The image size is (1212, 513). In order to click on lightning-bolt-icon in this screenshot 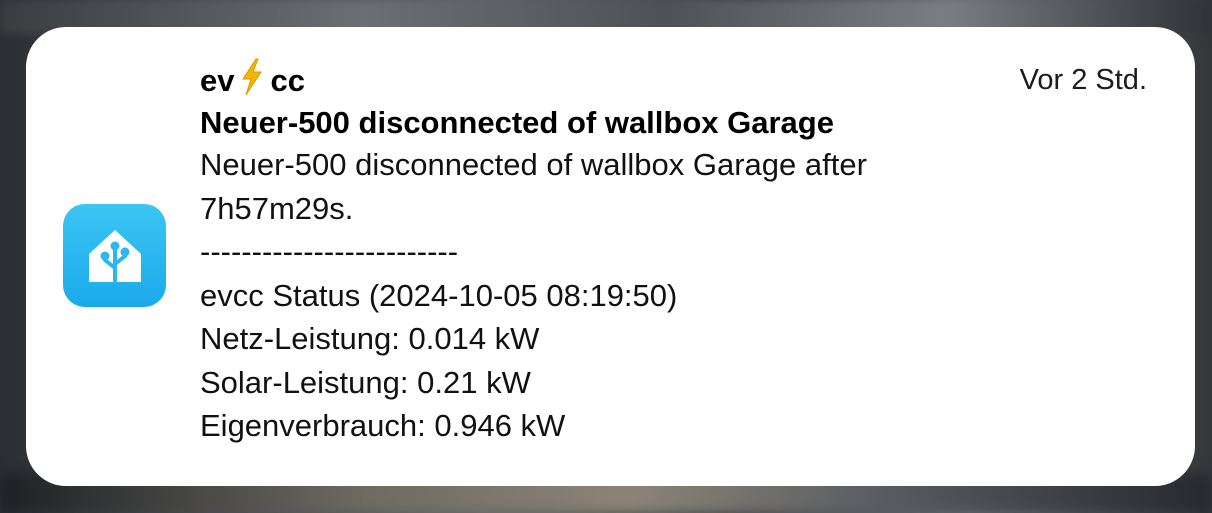, I will do `click(252, 81)`.